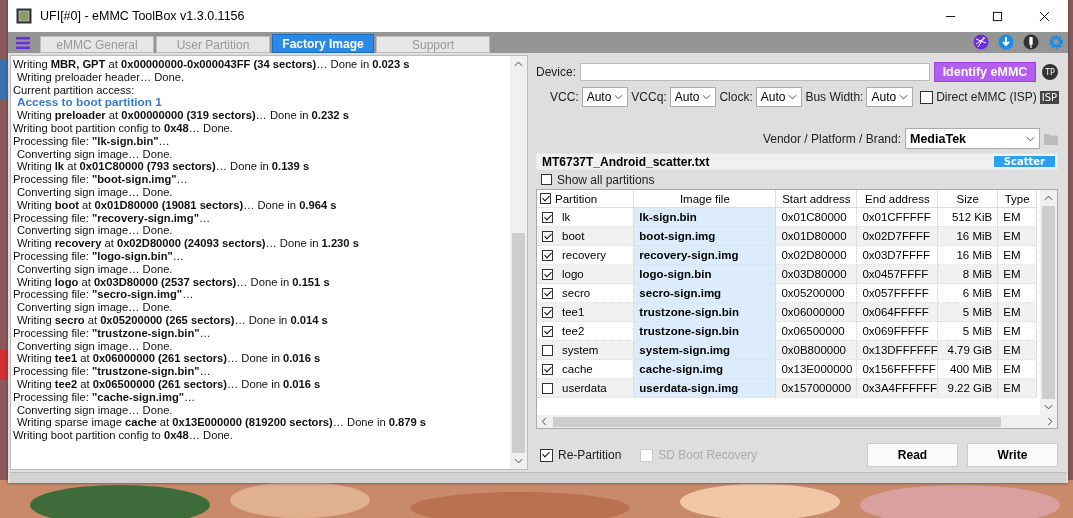 The image size is (1073, 518). I want to click on checkbox-label: Show all partitions, so click(606, 179).